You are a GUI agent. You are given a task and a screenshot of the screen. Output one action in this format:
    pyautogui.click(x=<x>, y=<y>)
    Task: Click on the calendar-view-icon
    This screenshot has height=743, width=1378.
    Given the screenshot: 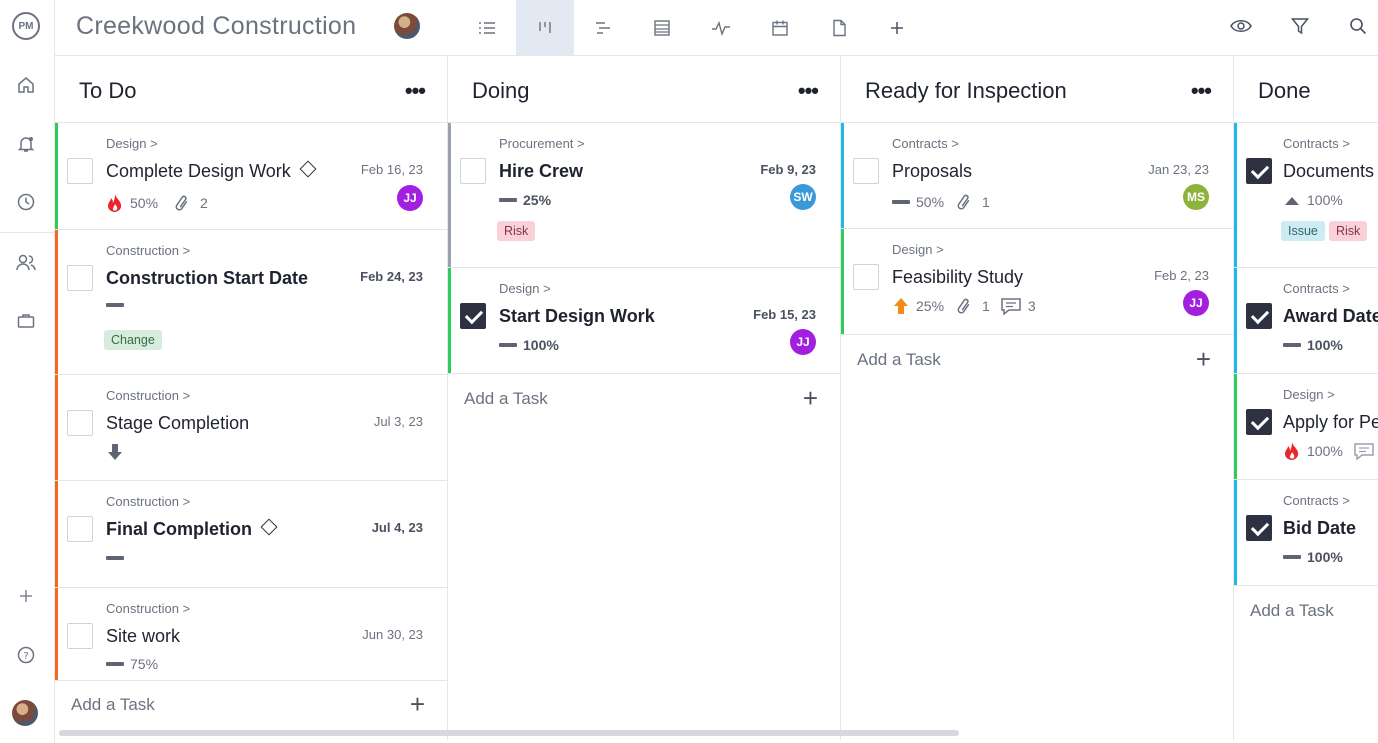 What is the action you would take?
    pyautogui.click(x=780, y=27)
    